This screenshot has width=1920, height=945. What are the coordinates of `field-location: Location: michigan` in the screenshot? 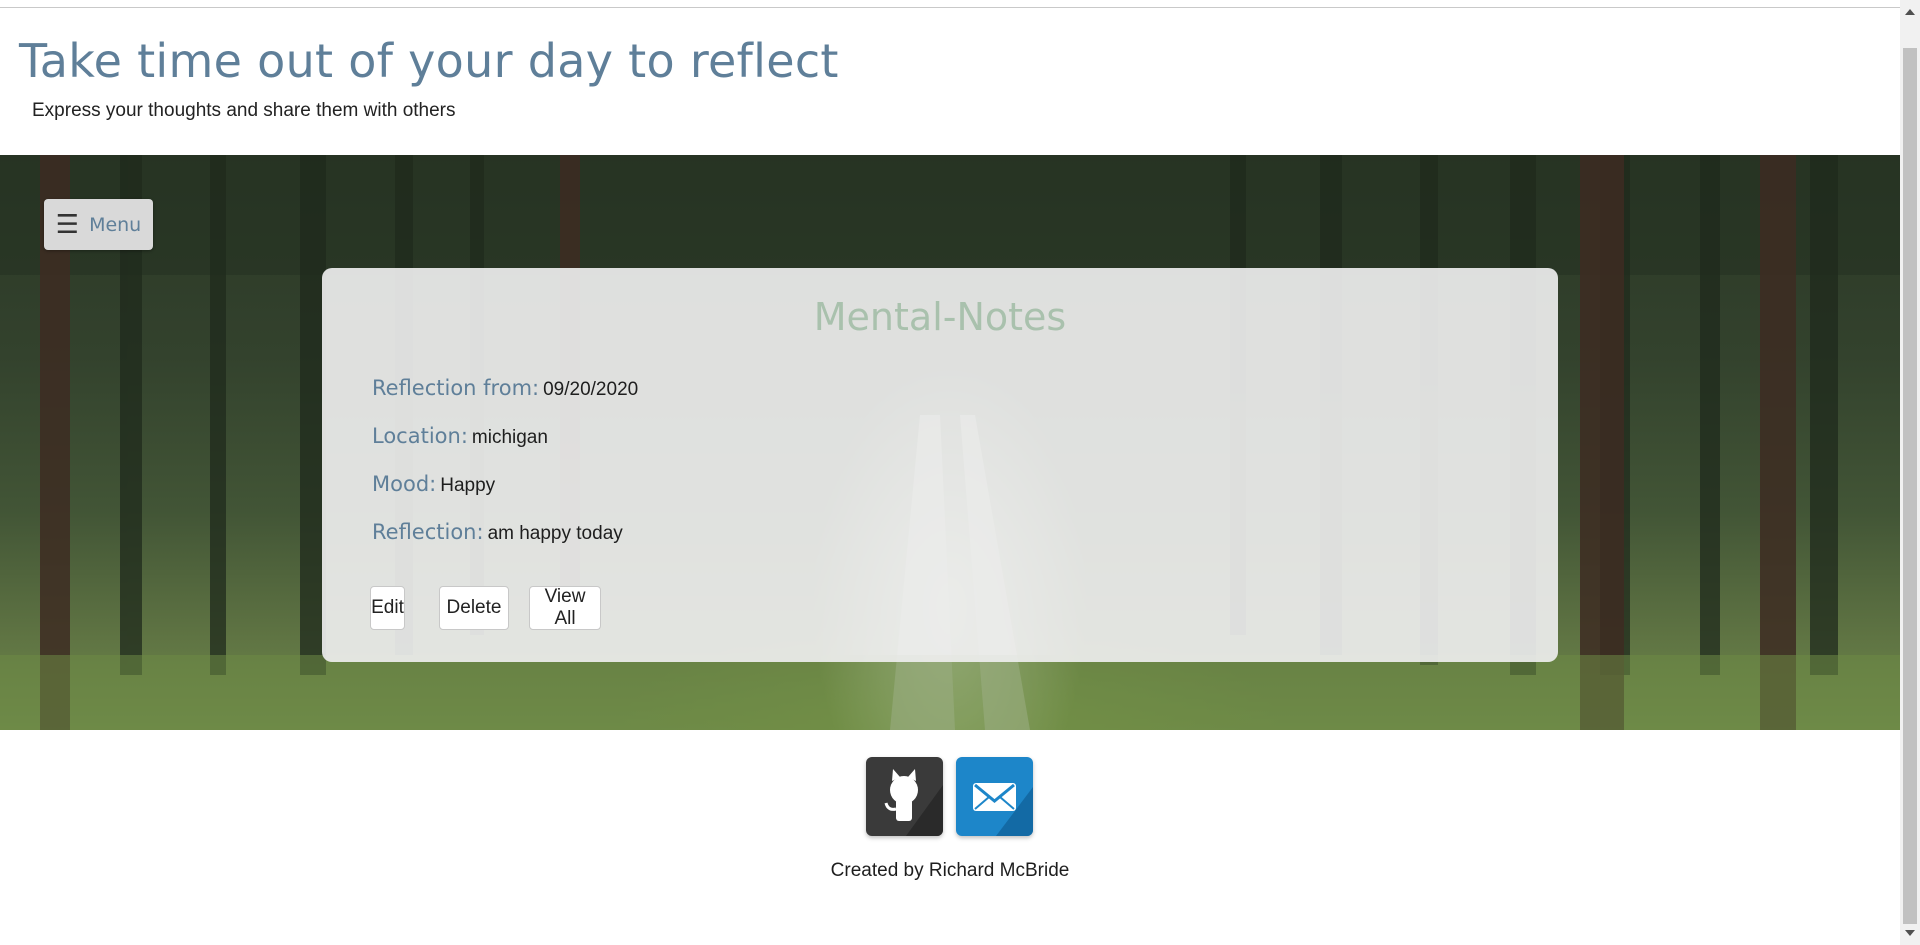 It's located at (460, 436).